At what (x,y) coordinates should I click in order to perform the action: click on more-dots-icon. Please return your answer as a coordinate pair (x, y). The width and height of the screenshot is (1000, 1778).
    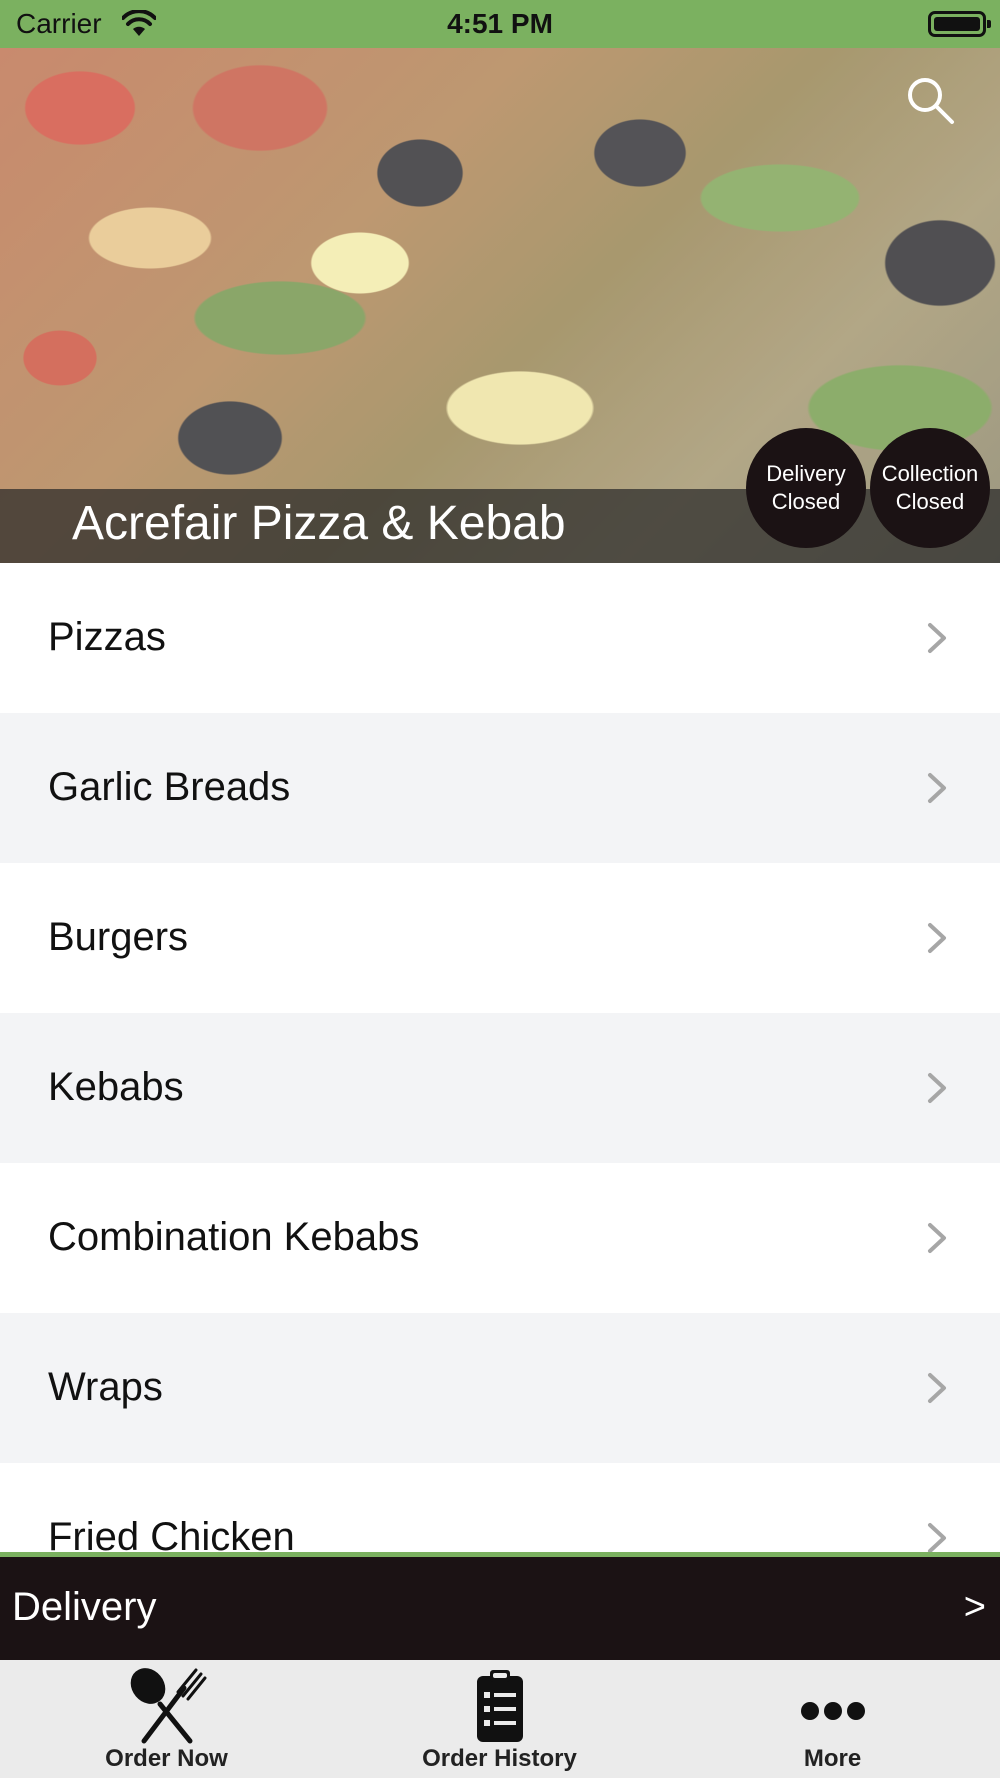
    Looking at the image, I should click on (832, 1711).